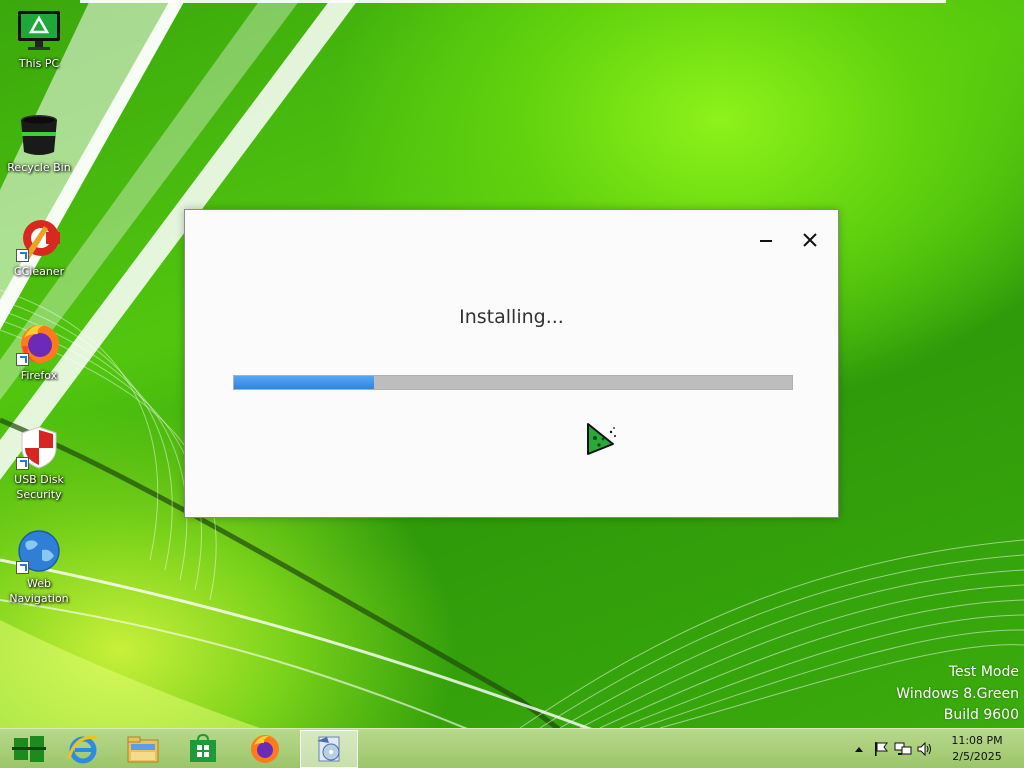 Image resolution: width=1024 pixels, height=768 pixels. Describe the element at coordinates (981, 715) in the screenshot. I see `watermark-line: Build 9600` at that location.